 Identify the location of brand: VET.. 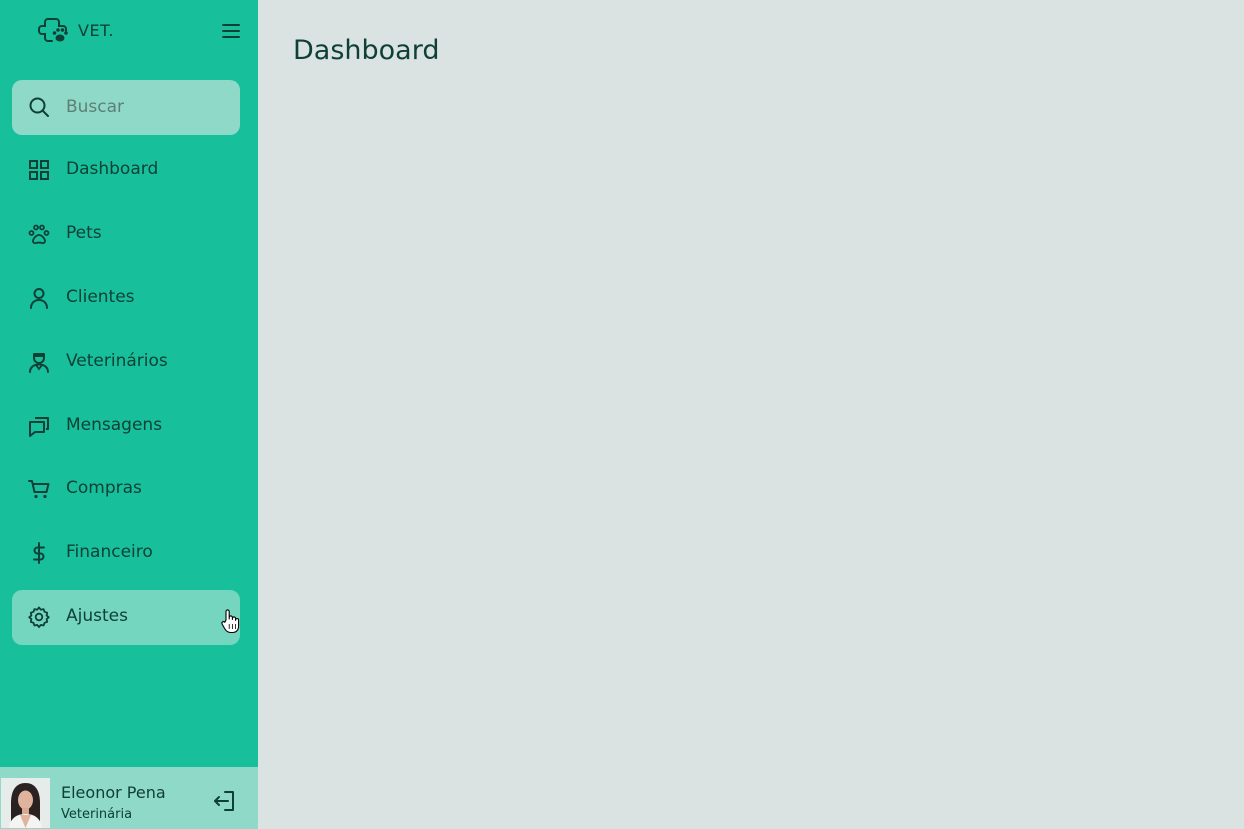
(76, 30).